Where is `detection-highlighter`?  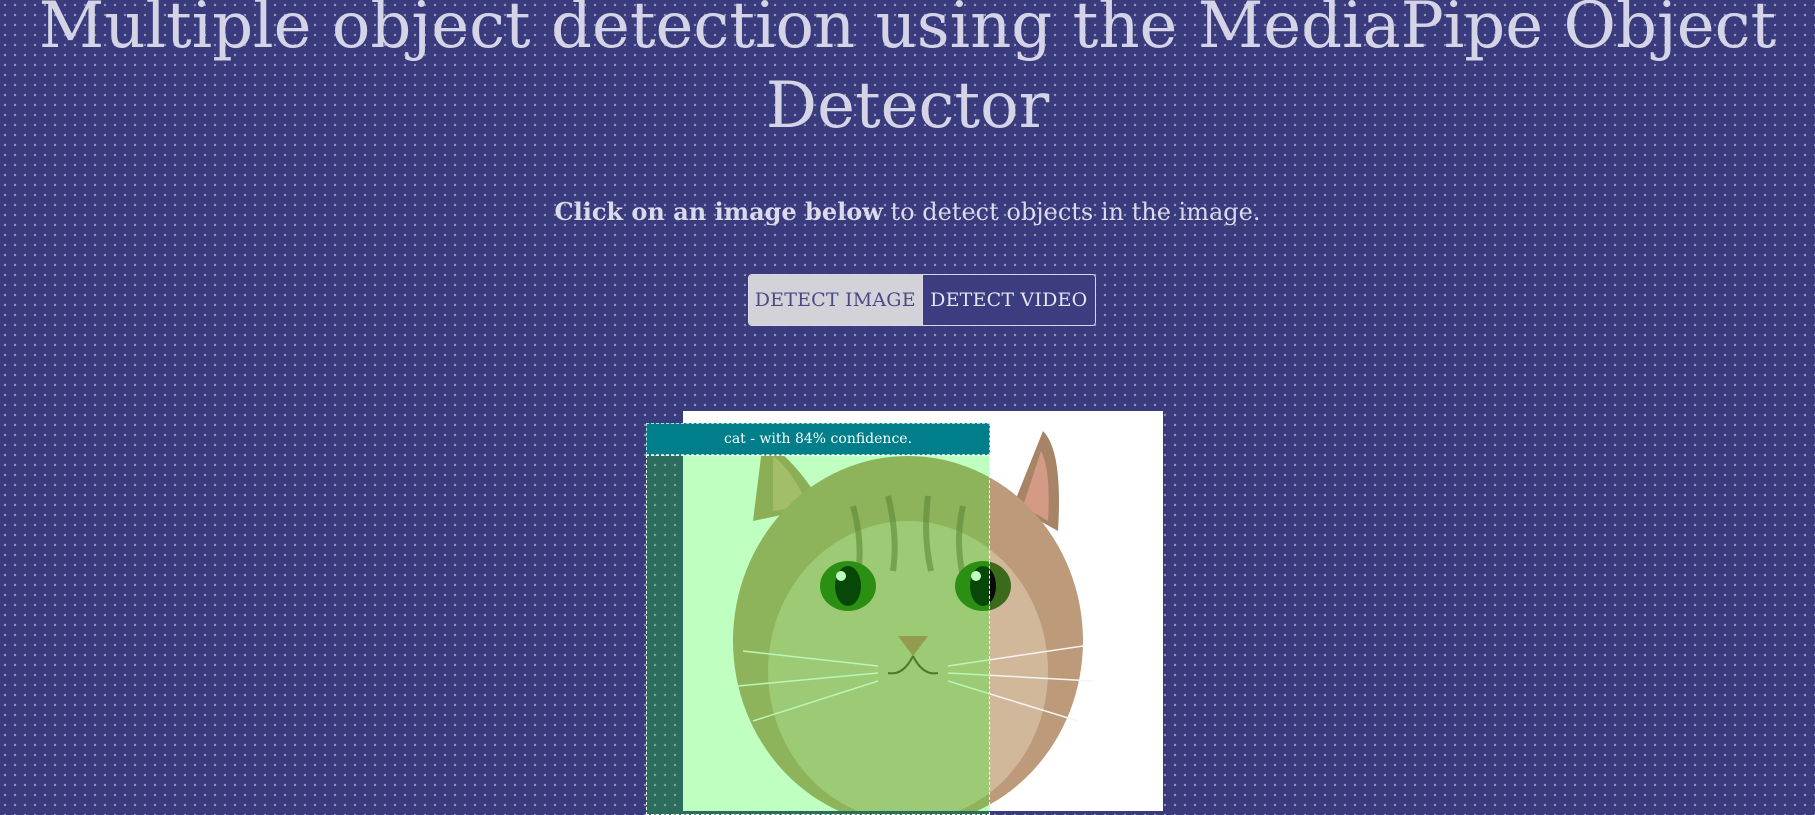
detection-highlighter is located at coordinates (818, 635).